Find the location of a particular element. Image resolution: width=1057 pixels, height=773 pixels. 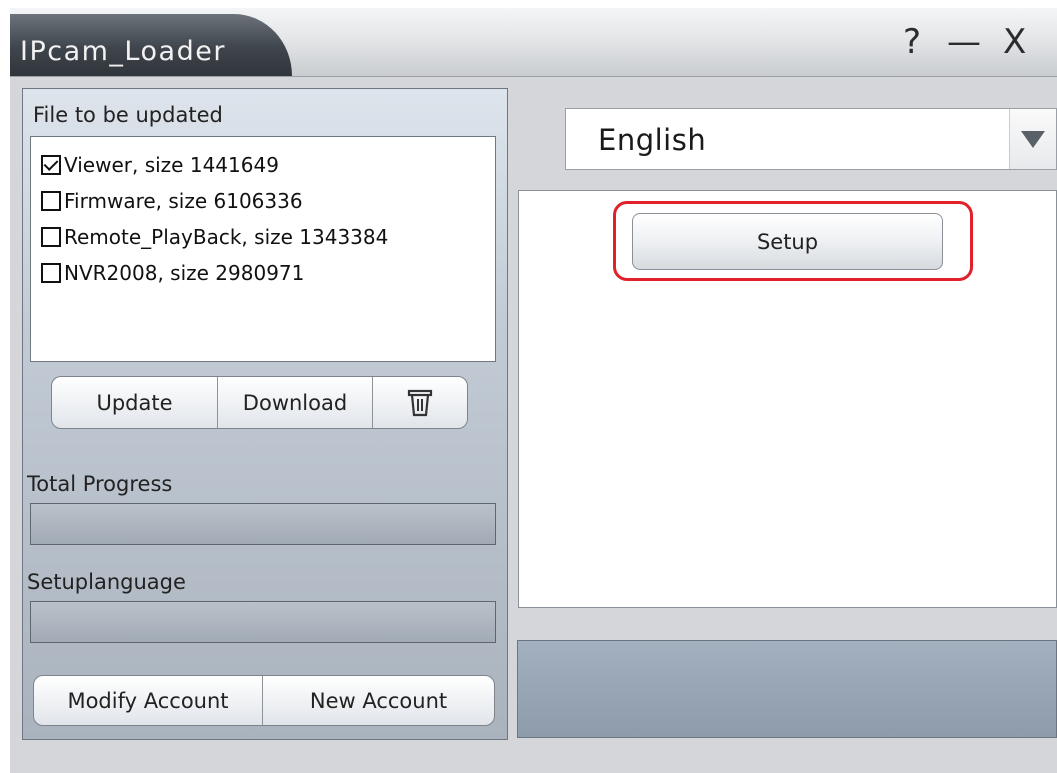

checkbox-viewer is located at coordinates (51, 165).